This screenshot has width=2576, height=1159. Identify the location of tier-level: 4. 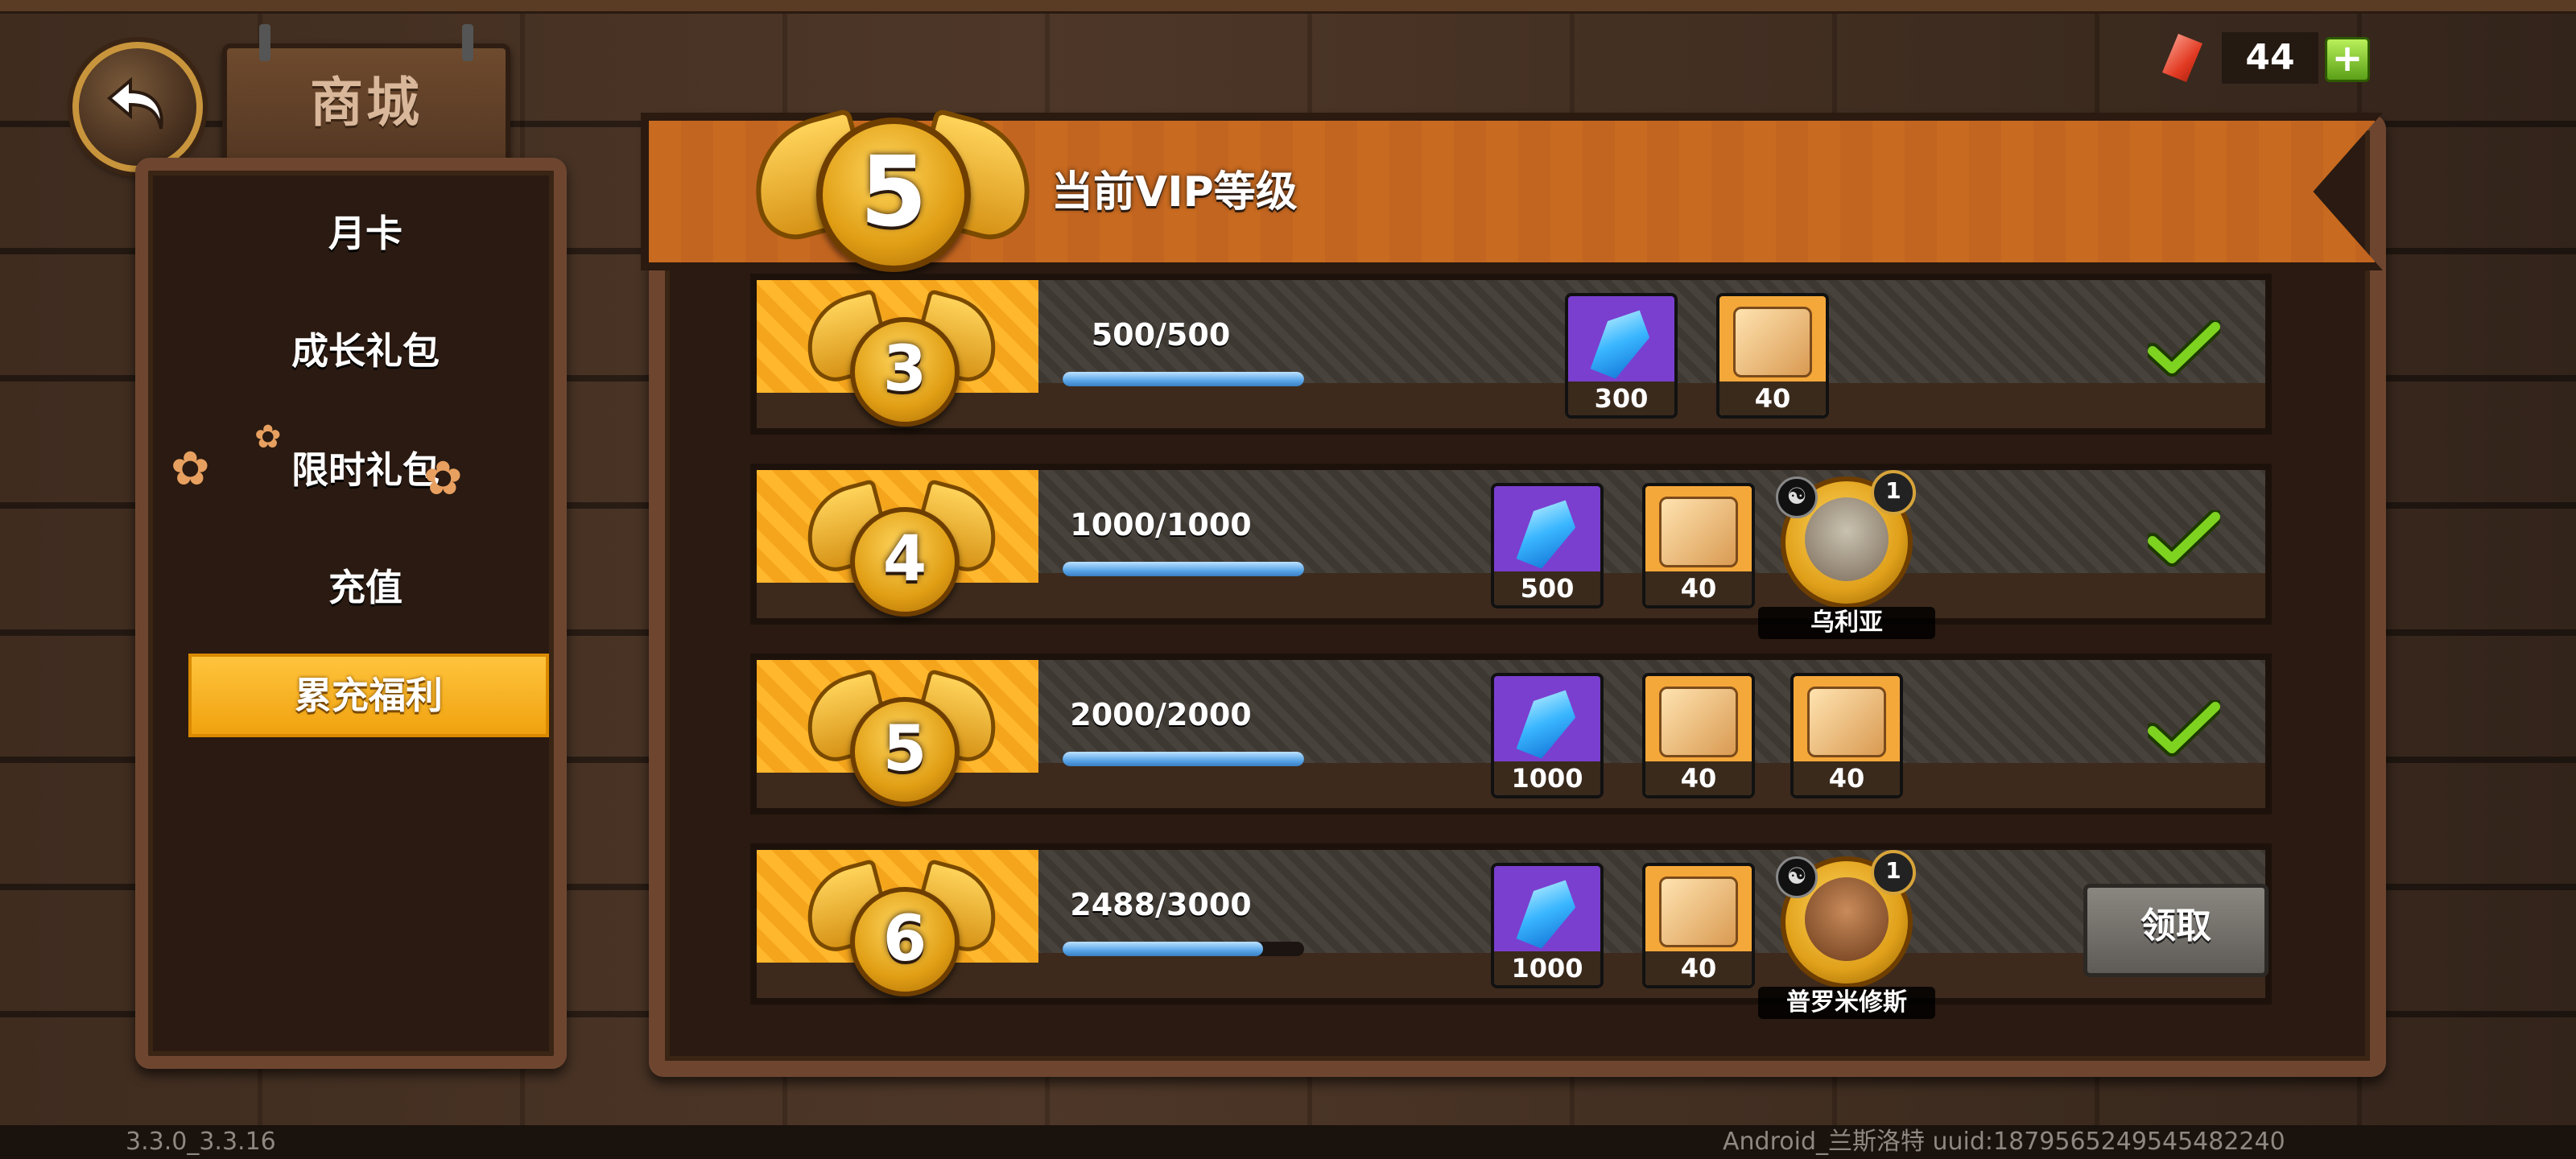
(905, 562).